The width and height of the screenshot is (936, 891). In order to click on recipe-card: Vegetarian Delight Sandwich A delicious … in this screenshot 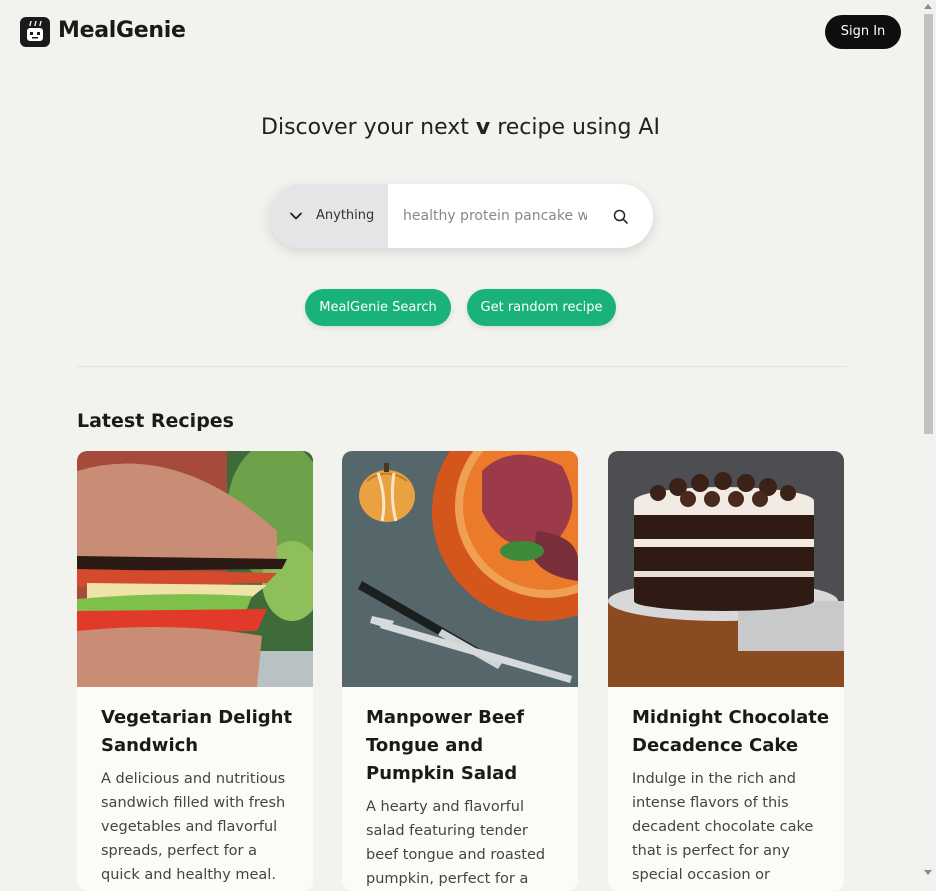, I will do `click(195, 671)`.